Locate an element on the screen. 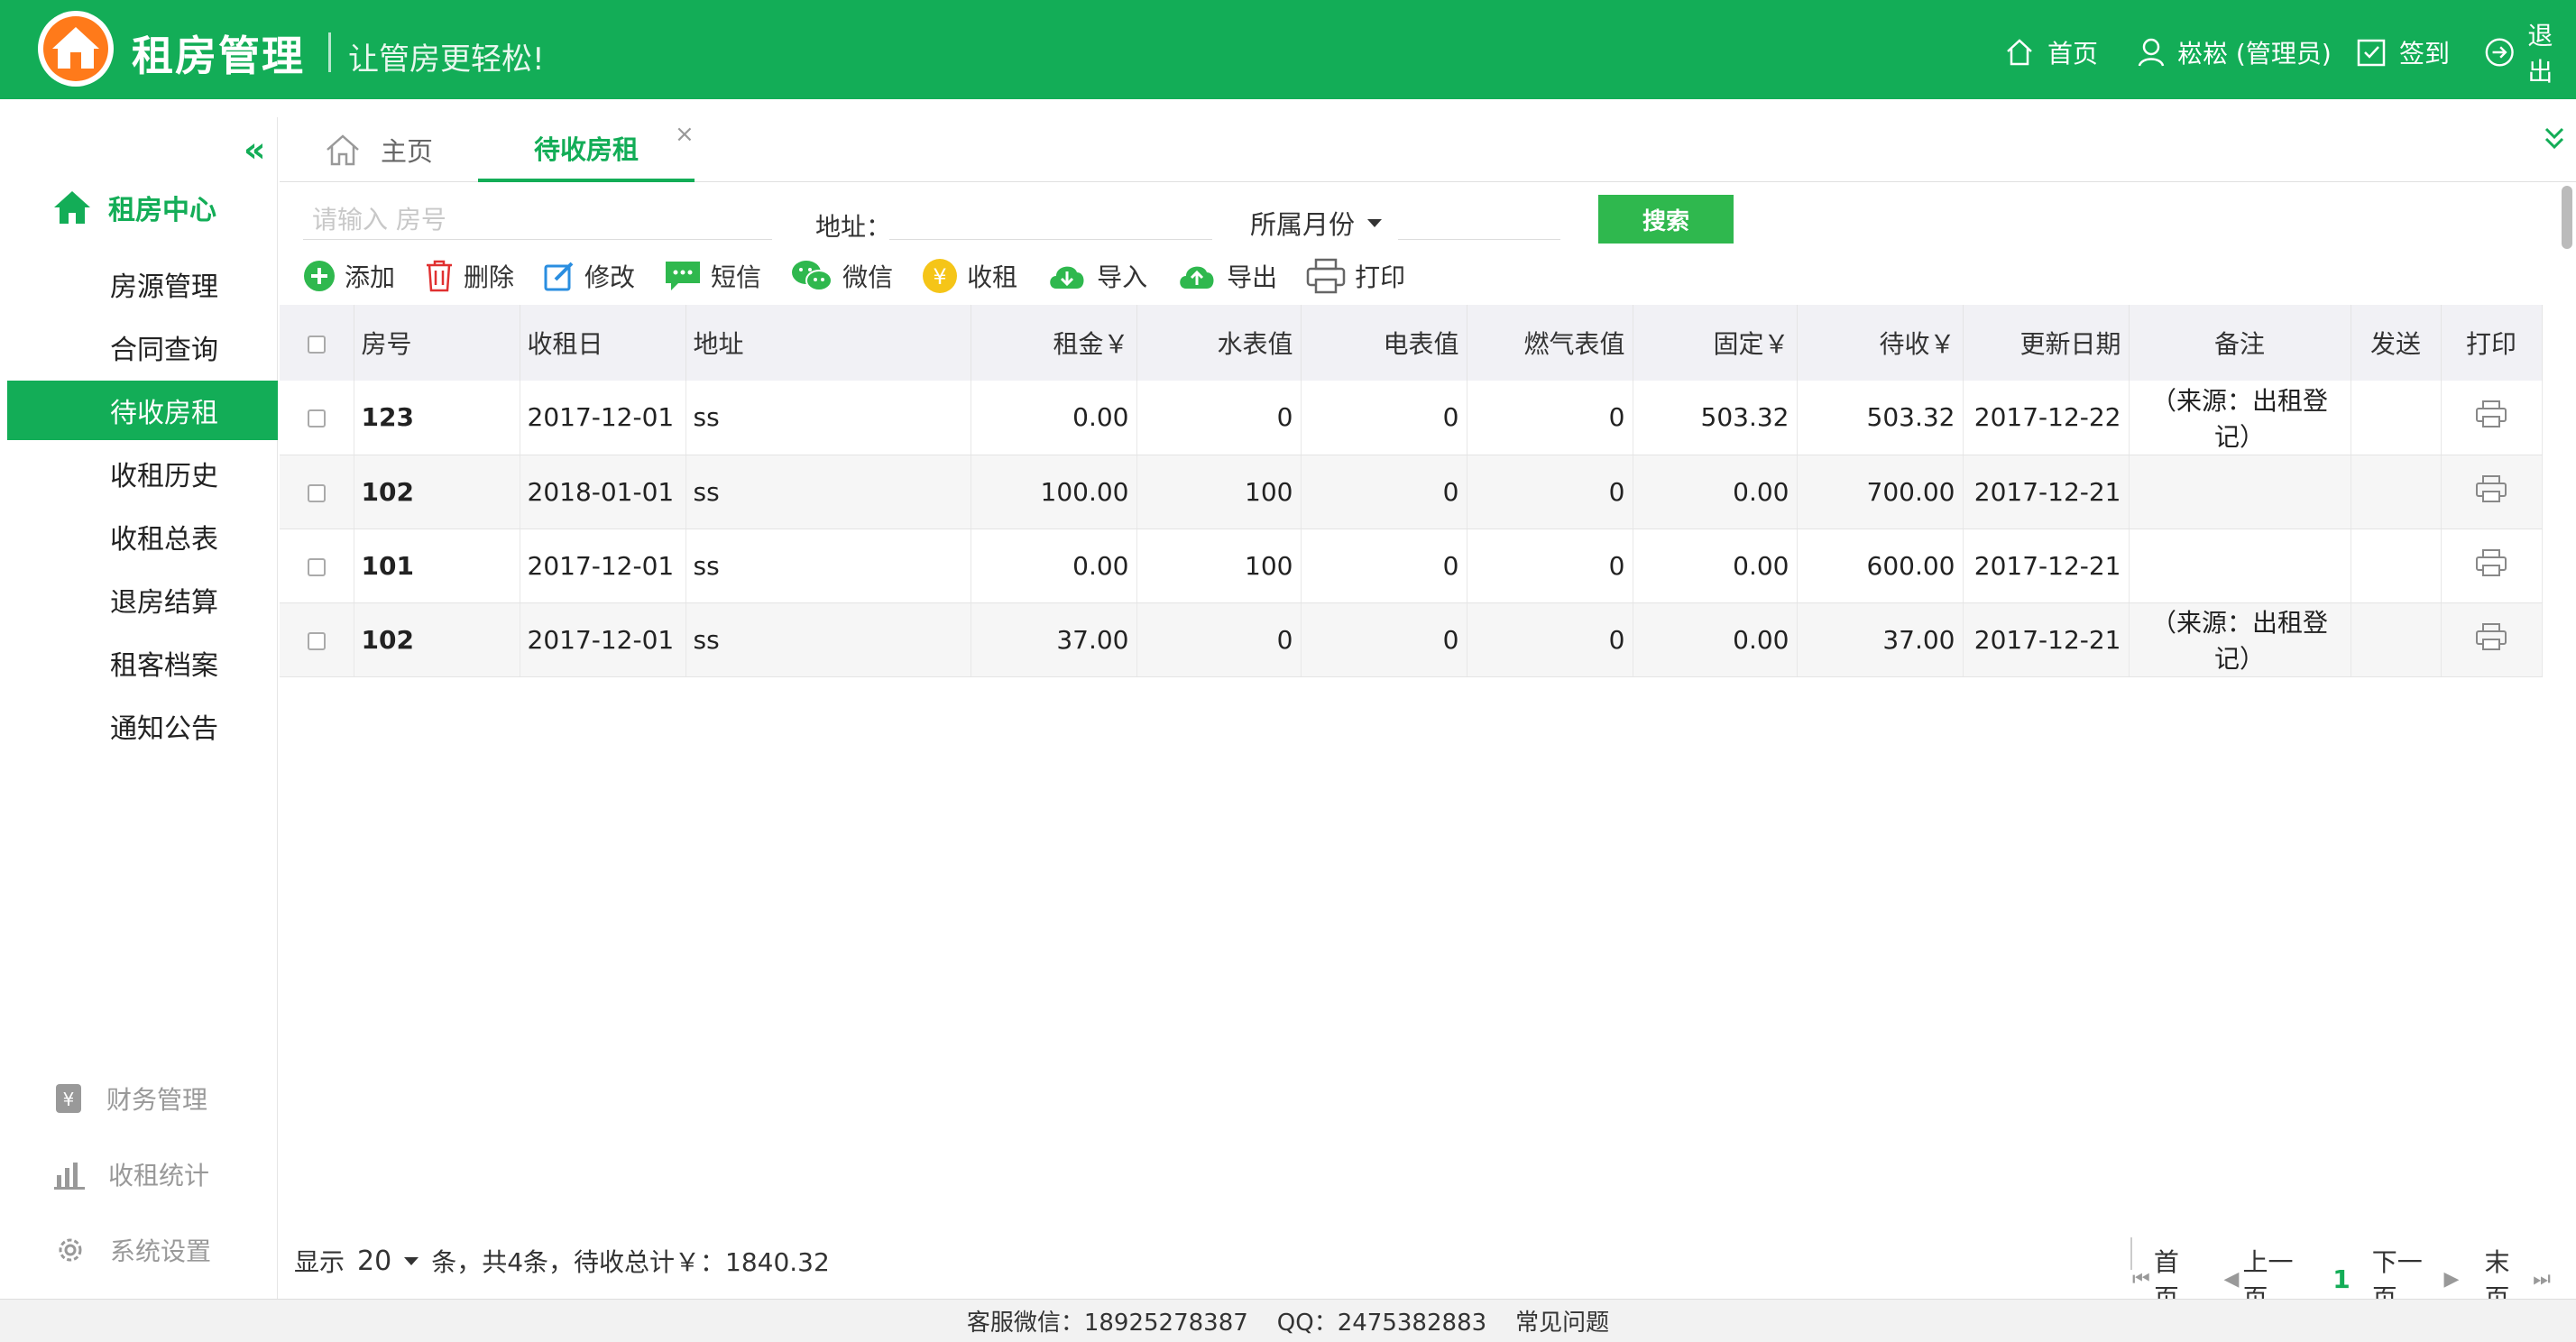  sidebar-item-rent-summary: 收租总表 is located at coordinates (143, 536).